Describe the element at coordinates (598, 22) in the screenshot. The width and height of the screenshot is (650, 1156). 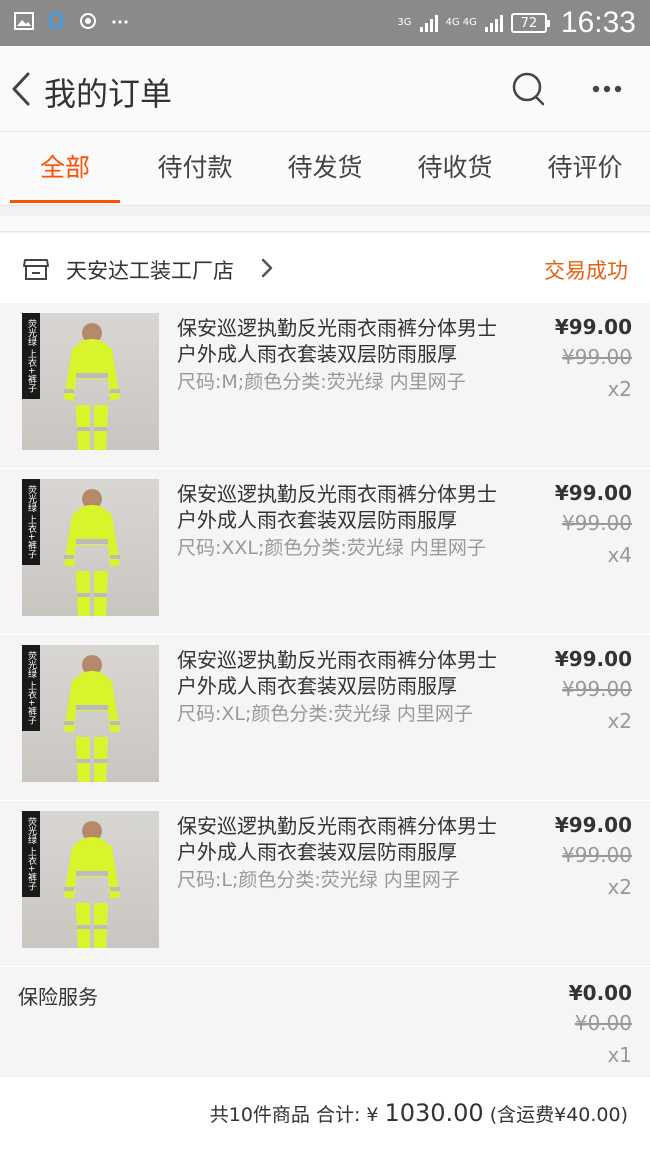
I see `clock: 16:33` at that location.